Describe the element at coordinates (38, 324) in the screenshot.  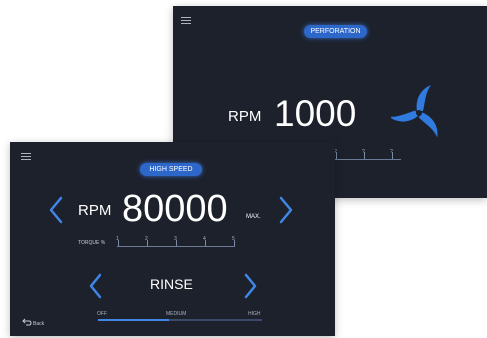
I see `back-label: Back` at that location.